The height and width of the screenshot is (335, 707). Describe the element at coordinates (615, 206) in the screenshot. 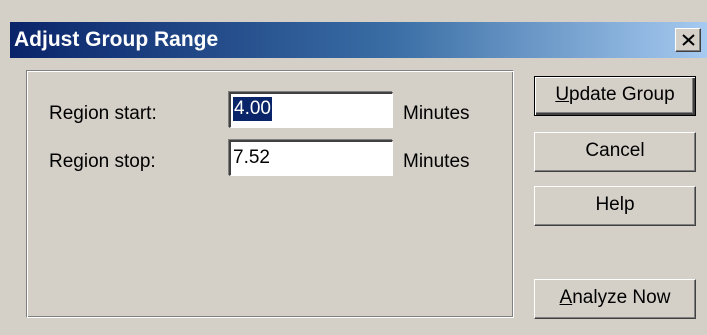

I see `help-button: Help` at that location.